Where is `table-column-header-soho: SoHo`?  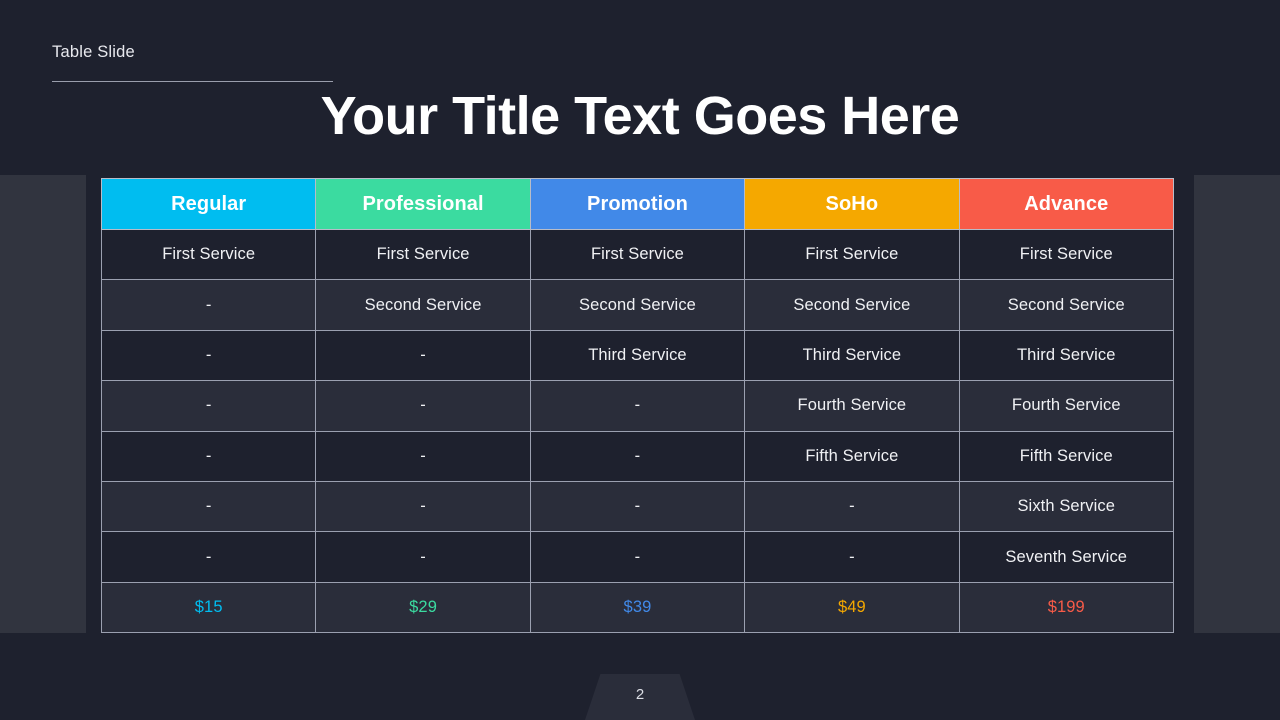
table-column-header-soho: SoHo is located at coordinates (852, 204).